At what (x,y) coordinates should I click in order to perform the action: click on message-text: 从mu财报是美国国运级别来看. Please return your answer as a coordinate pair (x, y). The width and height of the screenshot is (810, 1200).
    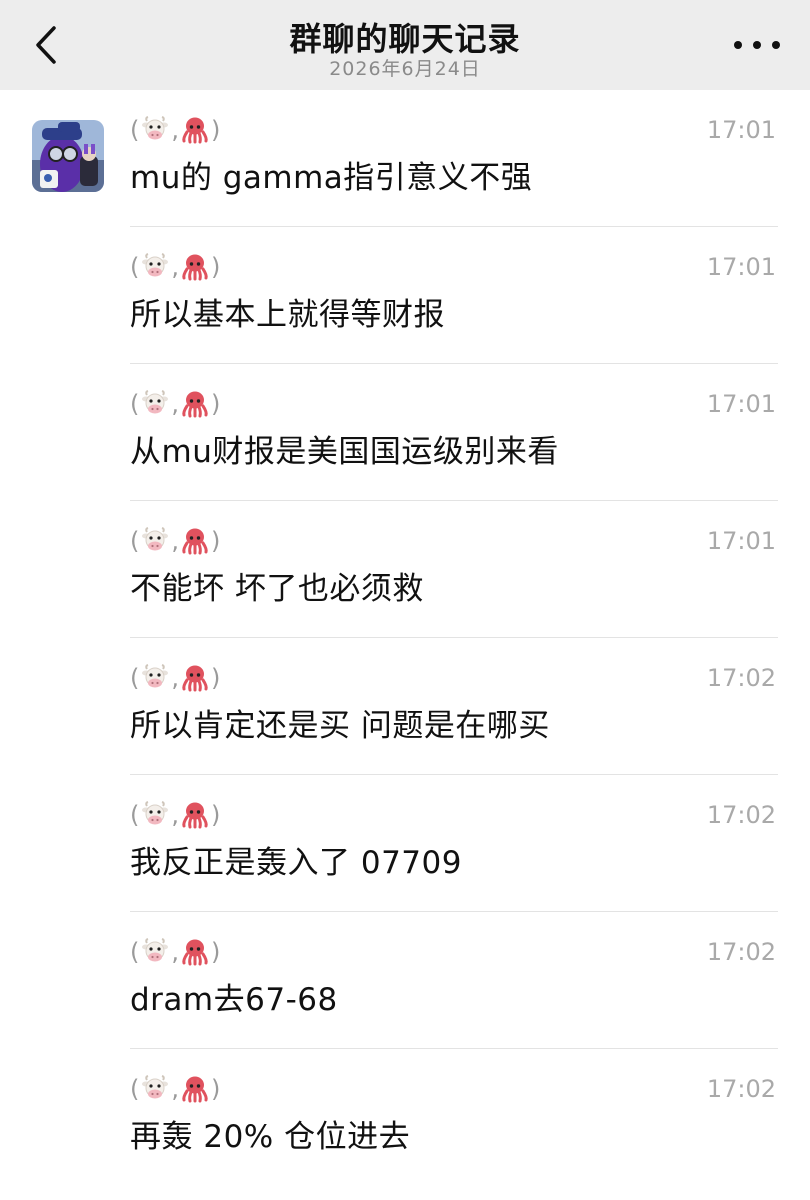
    Looking at the image, I should click on (344, 452).